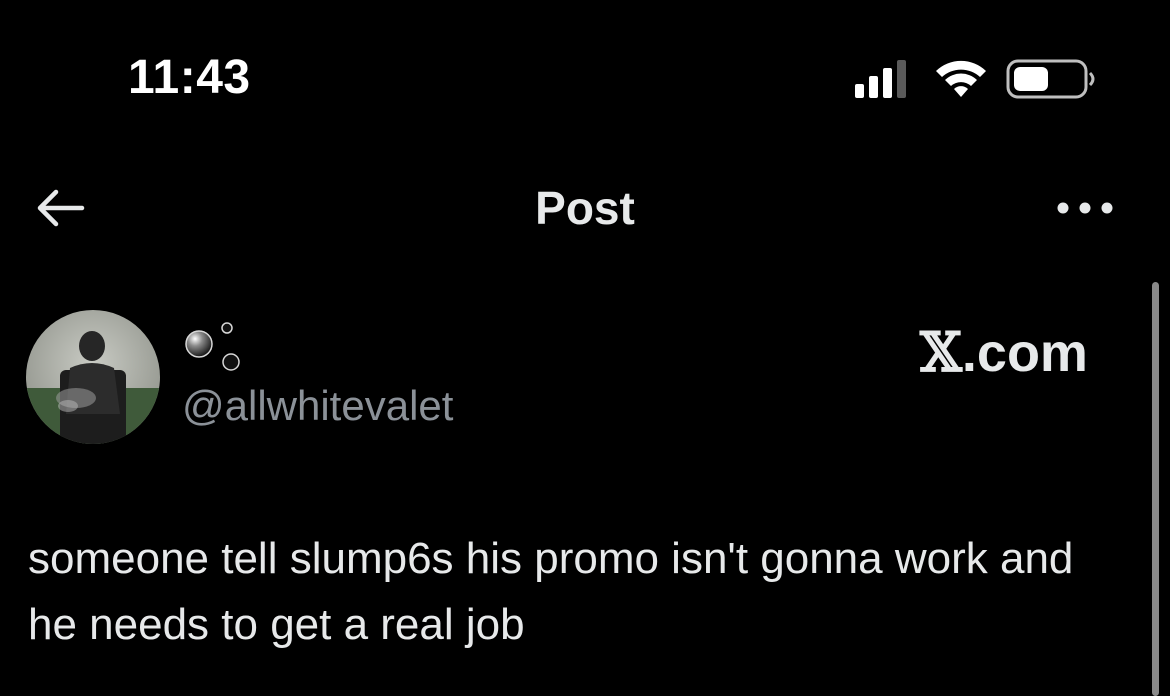 The height and width of the screenshot is (696, 1170). Describe the element at coordinates (880, 79) in the screenshot. I see `cellular-signal-icon` at that location.